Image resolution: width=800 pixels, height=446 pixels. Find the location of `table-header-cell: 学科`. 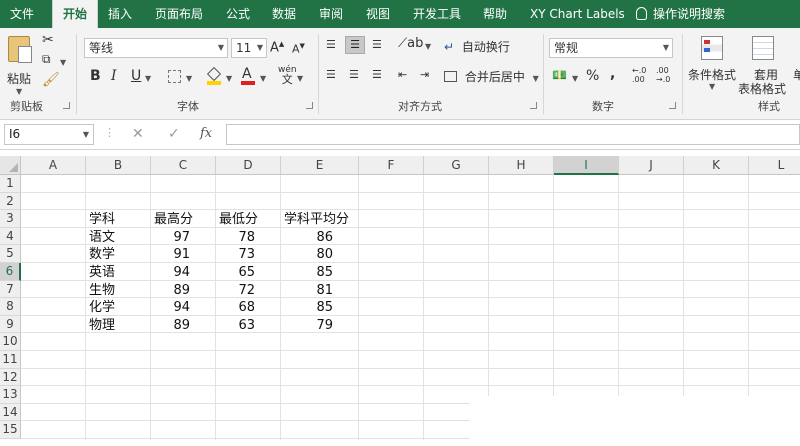

table-header-cell: 学科 is located at coordinates (102, 220).